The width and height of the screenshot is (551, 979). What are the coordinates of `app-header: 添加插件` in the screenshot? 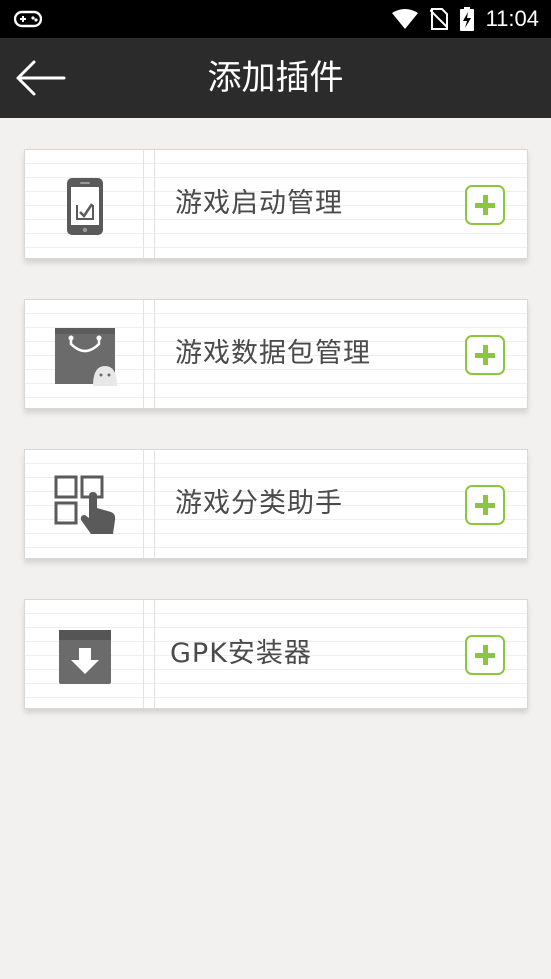 It's located at (275, 78).